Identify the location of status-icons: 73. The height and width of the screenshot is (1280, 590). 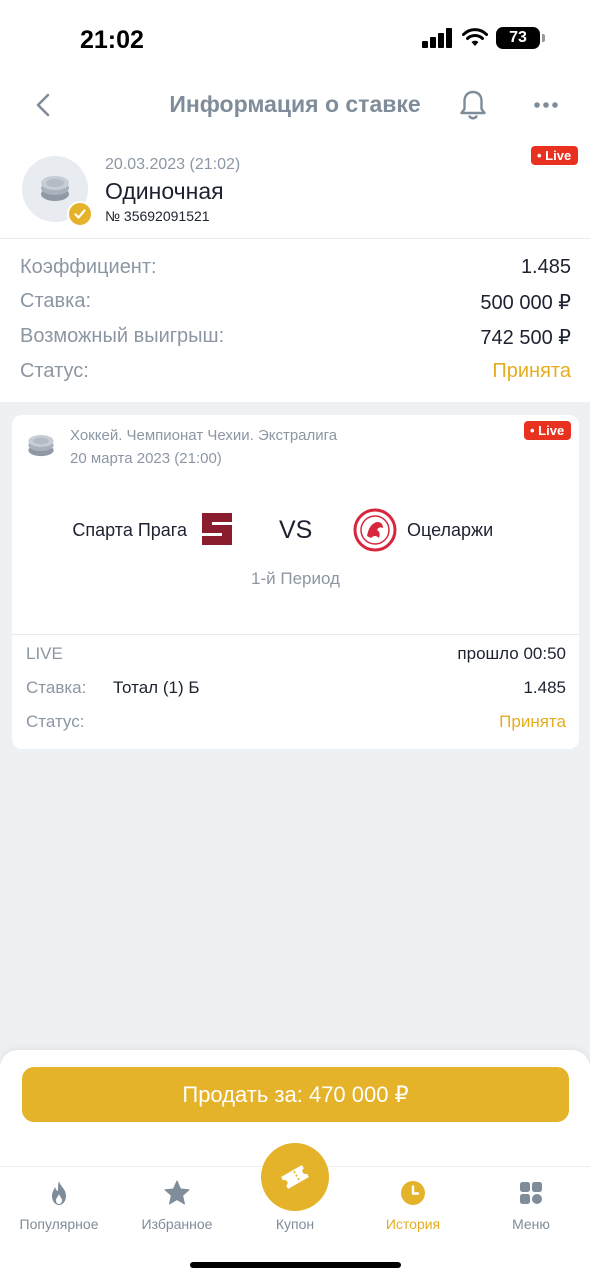
(483, 38).